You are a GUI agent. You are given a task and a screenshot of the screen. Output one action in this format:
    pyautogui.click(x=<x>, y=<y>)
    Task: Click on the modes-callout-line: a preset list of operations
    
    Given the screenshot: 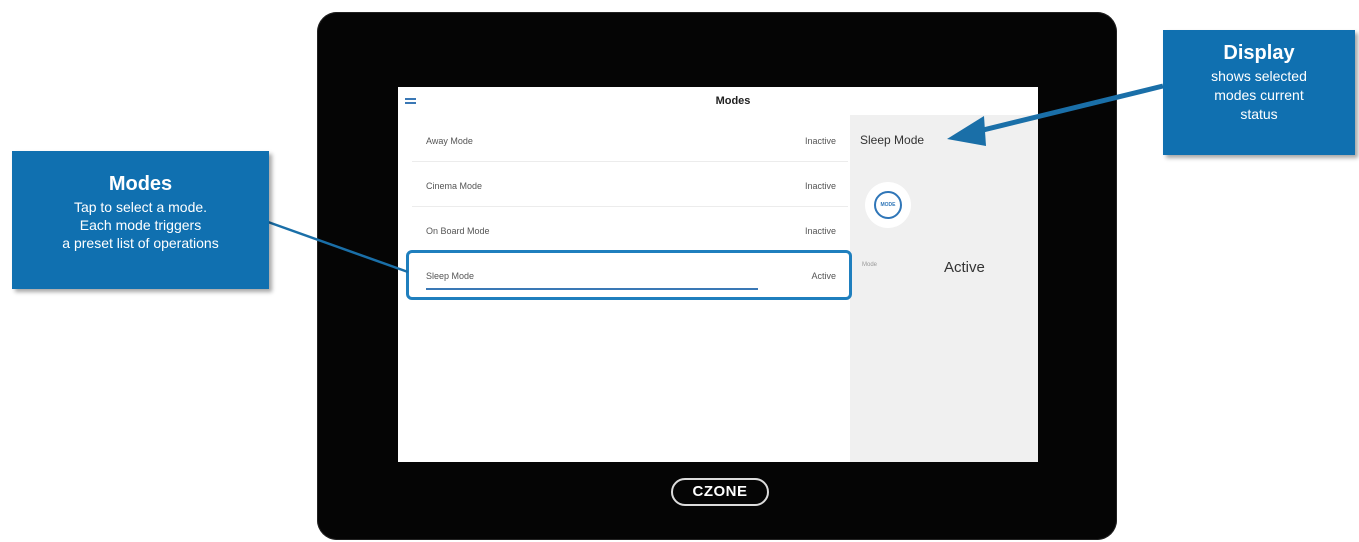 What is the action you would take?
    pyautogui.click(x=140, y=243)
    